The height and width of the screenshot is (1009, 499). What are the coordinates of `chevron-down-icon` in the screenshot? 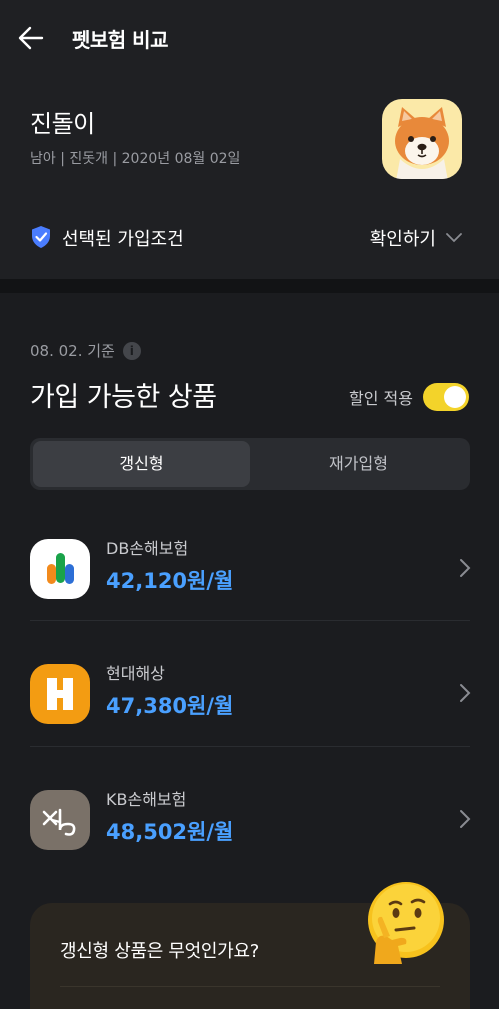 It's located at (454, 238).